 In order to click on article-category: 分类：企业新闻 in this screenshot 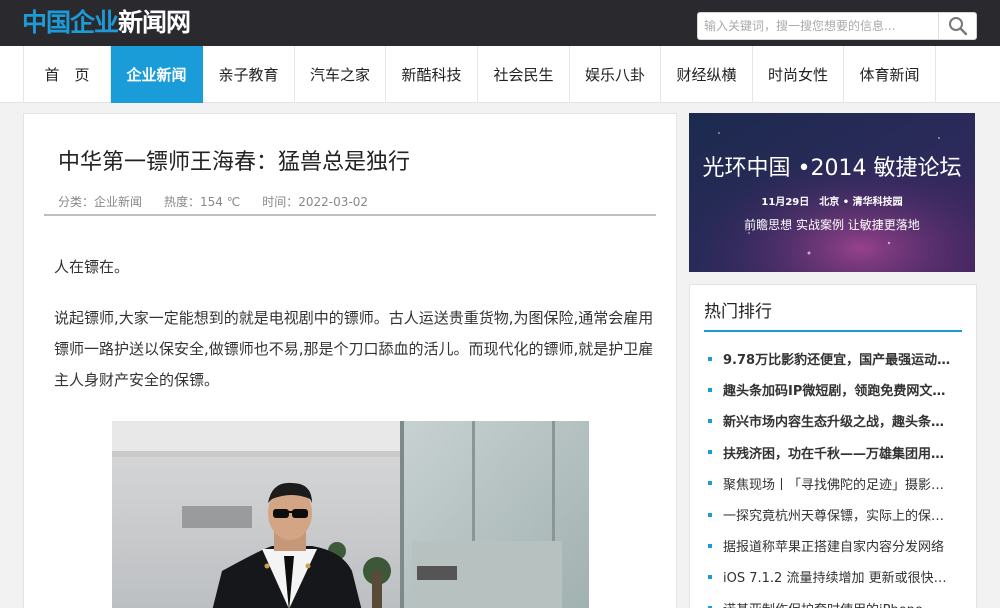, I will do `click(100, 201)`.